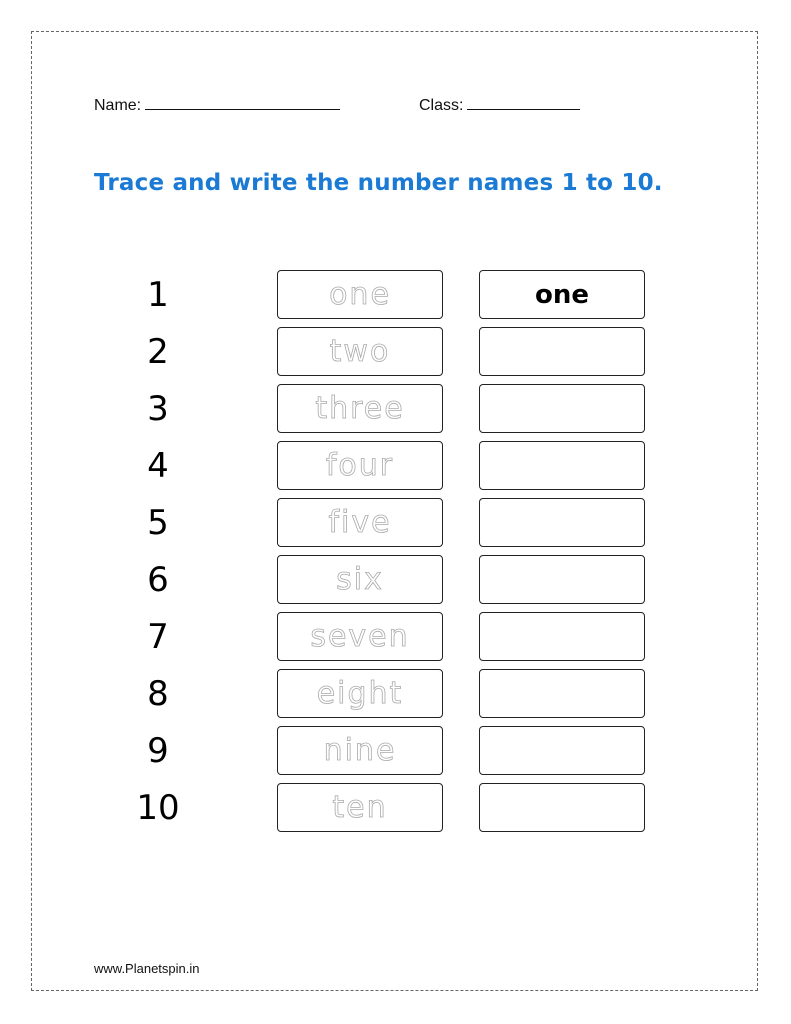 Image resolution: width=791 pixels, height=1024 pixels. I want to click on trace-word: nine, so click(360, 750).